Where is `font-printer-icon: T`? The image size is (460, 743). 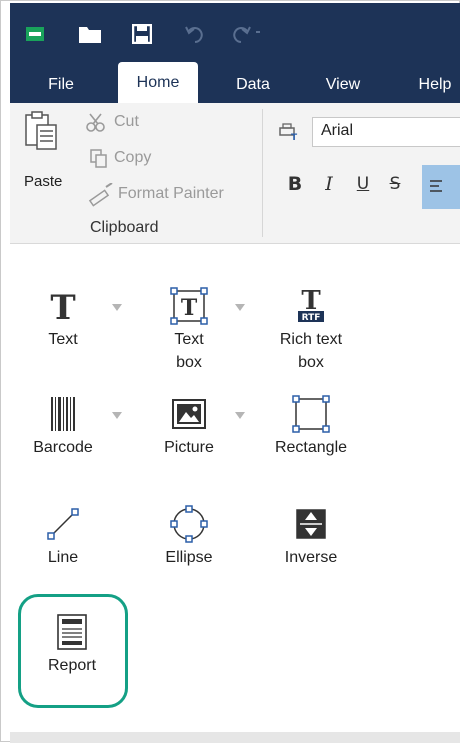 font-printer-icon: T is located at coordinates (288, 132).